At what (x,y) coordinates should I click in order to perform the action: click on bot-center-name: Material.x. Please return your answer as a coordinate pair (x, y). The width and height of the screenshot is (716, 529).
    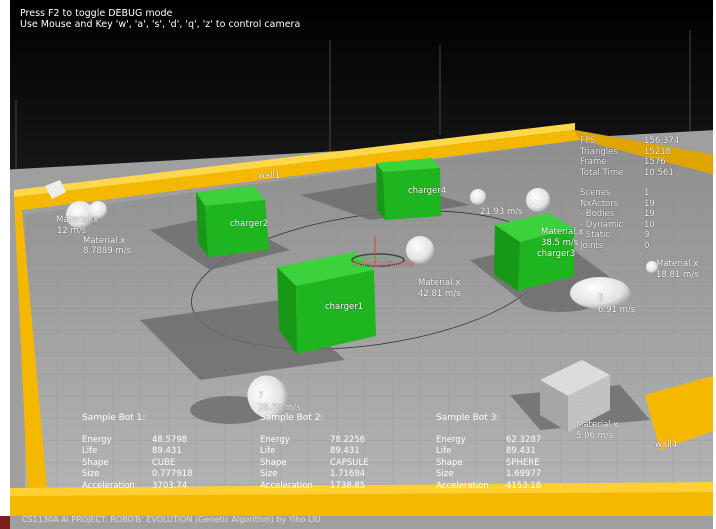
    Looking at the image, I should click on (439, 283).